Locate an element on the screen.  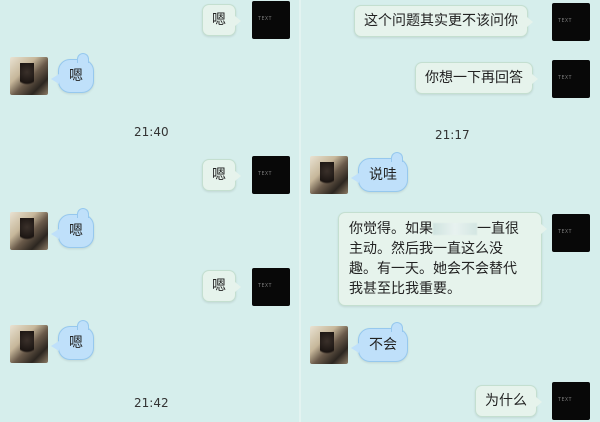
message-text: 你觉得。如果 is located at coordinates (391, 229).